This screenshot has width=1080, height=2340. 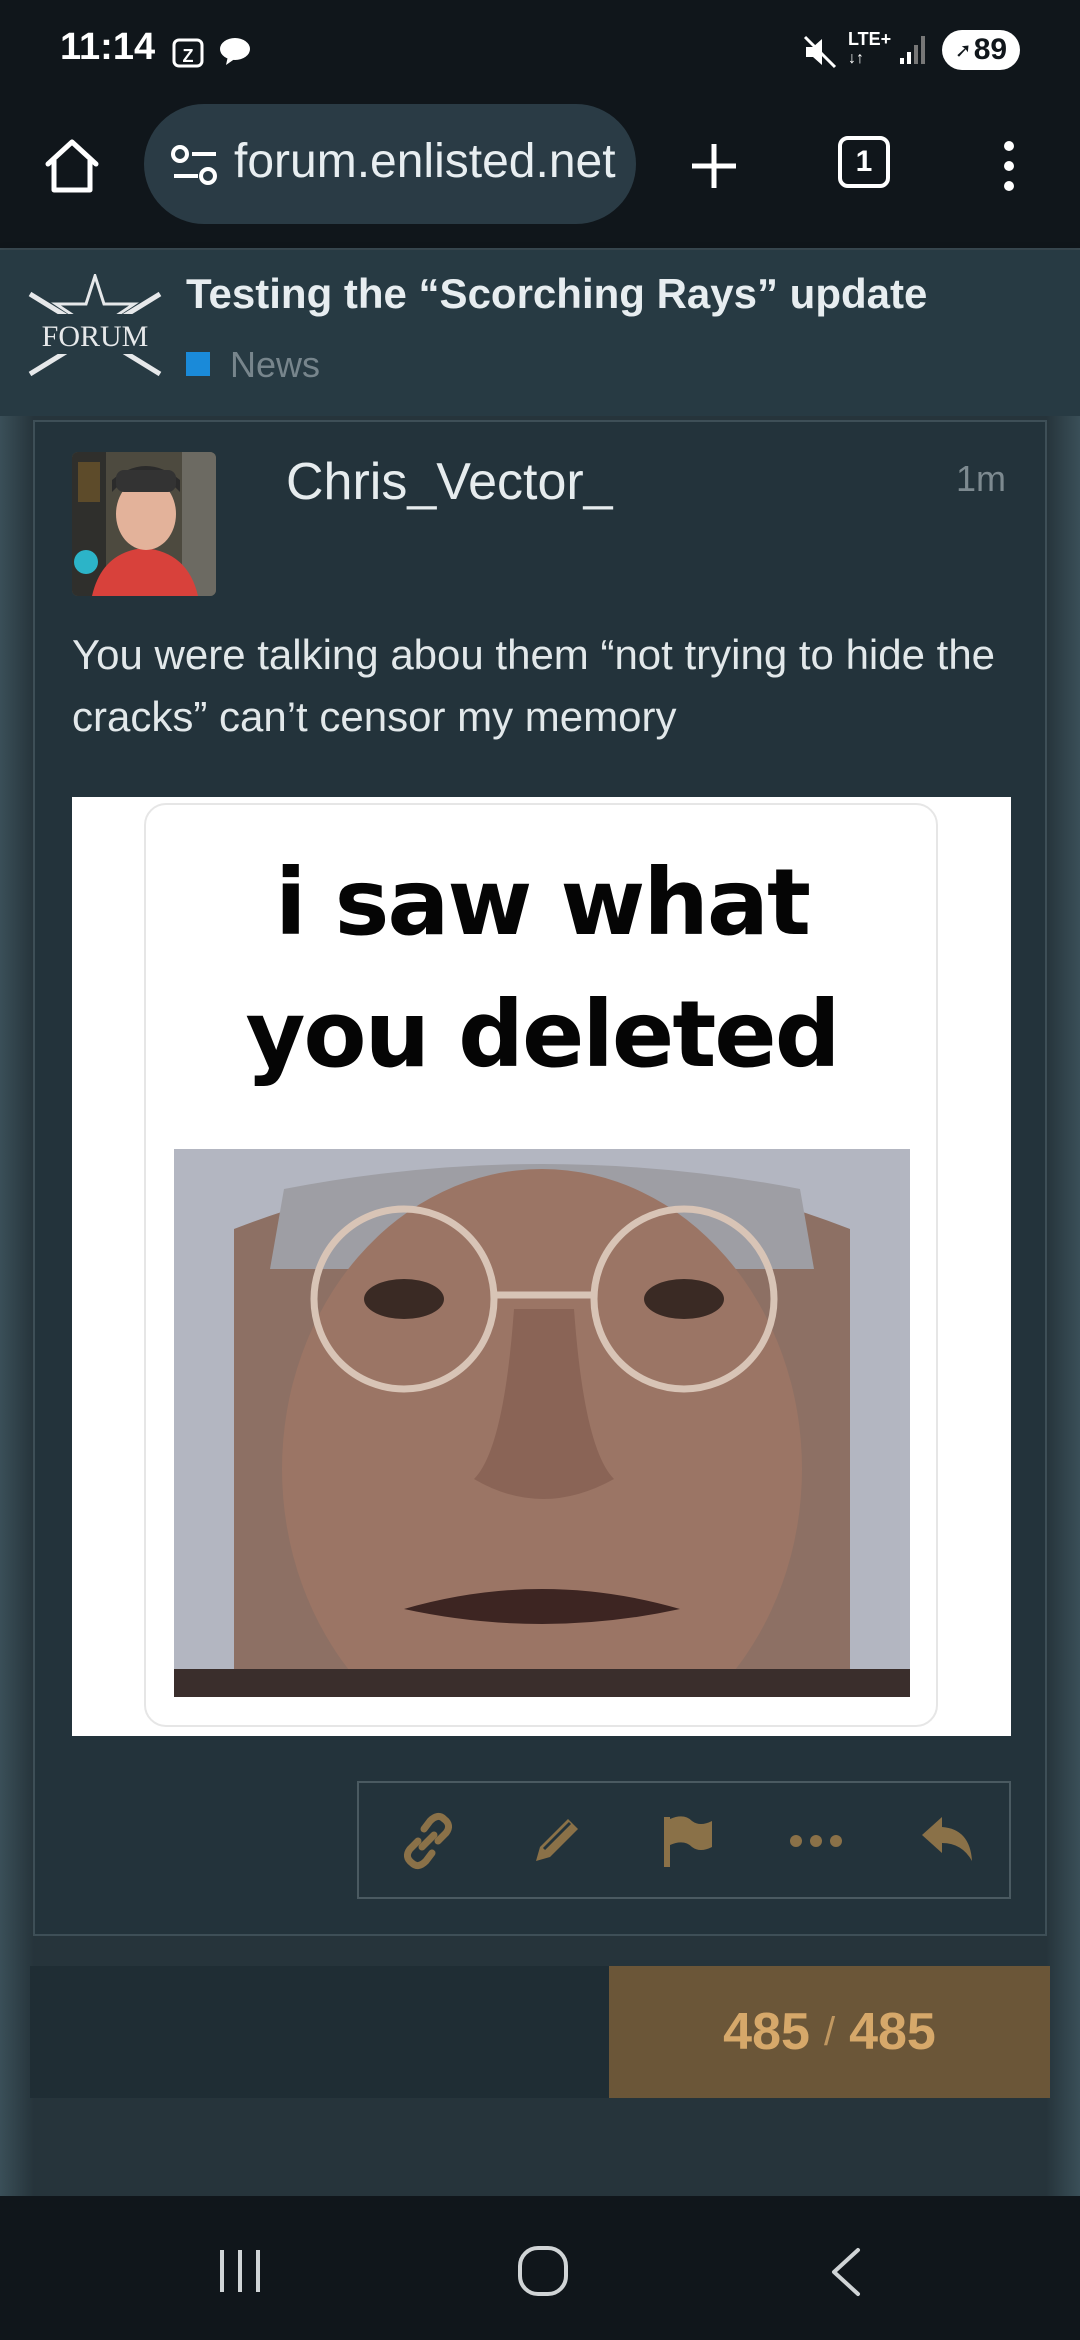 I want to click on mute-icon, so click(x=820, y=52).